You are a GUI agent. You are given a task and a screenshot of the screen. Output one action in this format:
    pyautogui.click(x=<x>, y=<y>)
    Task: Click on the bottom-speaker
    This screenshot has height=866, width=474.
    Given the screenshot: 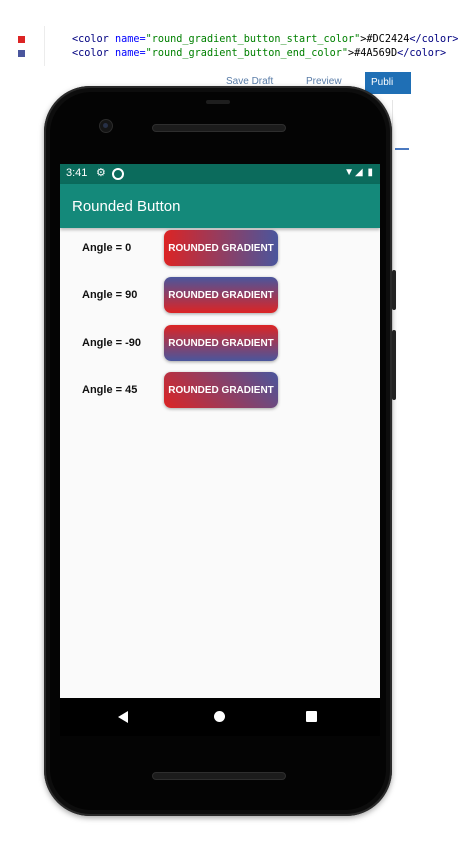 What is the action you would take?
    pyautogui.click(x=219, y=776)
    